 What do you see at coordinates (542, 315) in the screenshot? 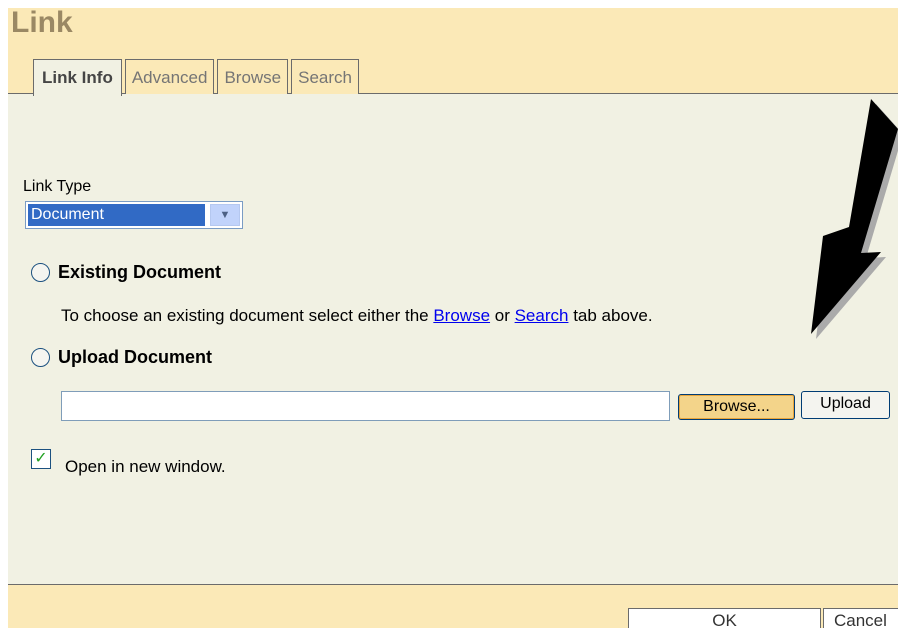
I see `search-tab-link: Search` at bounding box center [542, 315].